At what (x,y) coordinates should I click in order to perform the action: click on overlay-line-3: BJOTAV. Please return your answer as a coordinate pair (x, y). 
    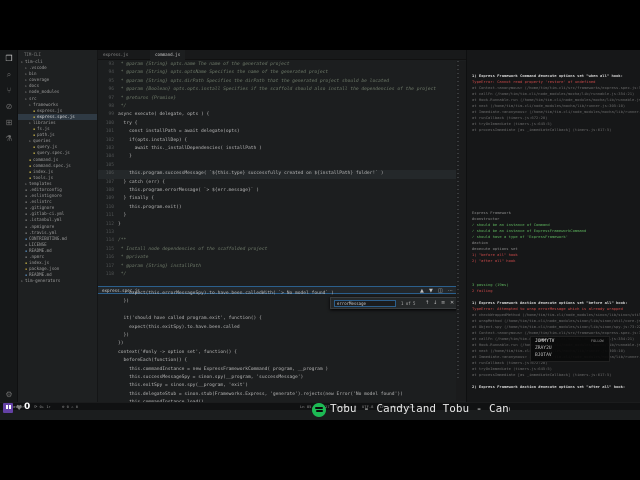
    Looking at the image, I should click on (543, 355).